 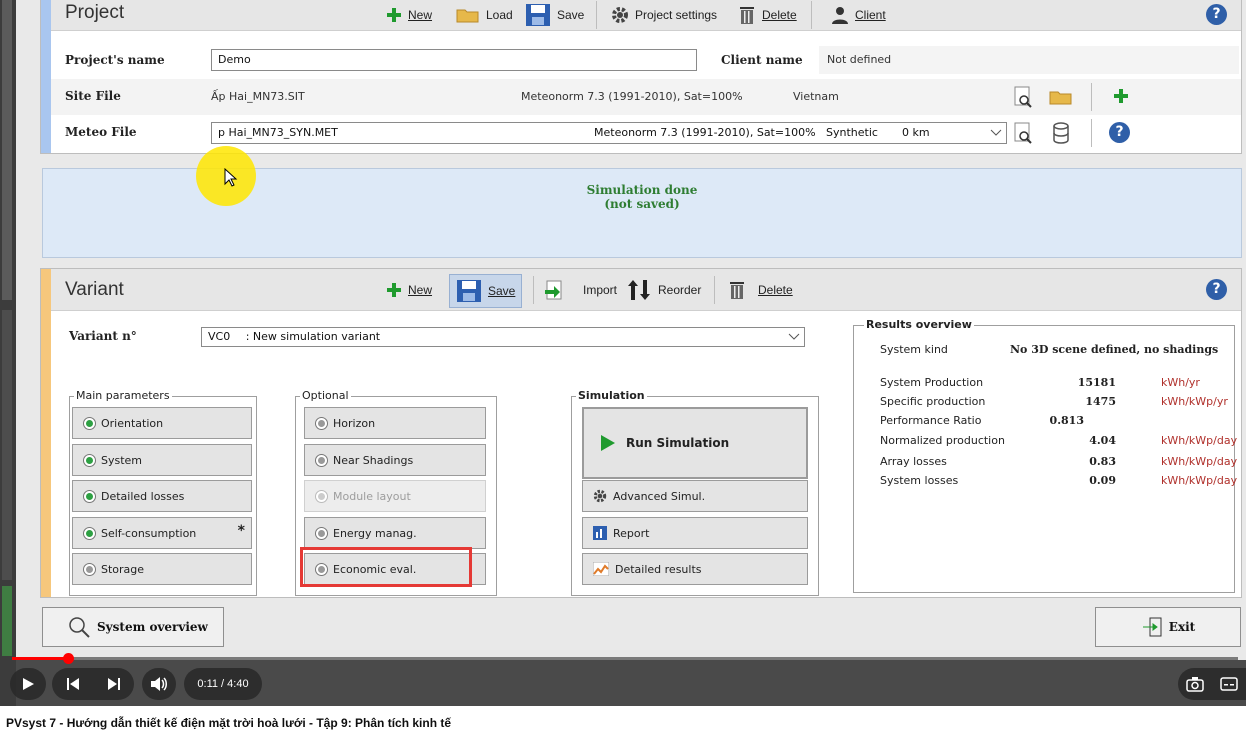 I want to click on system-button: System, so click(x=162, y=460).